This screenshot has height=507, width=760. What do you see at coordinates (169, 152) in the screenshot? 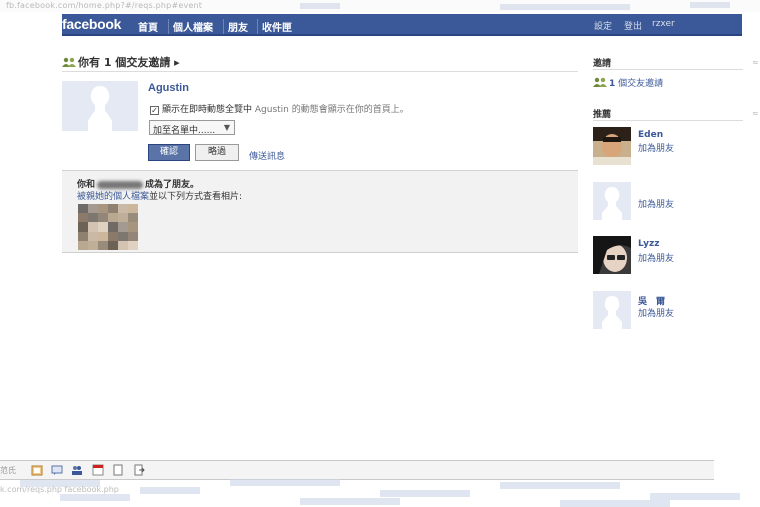
I see `confirm-button: 確認` at bounding box center [169, 152].